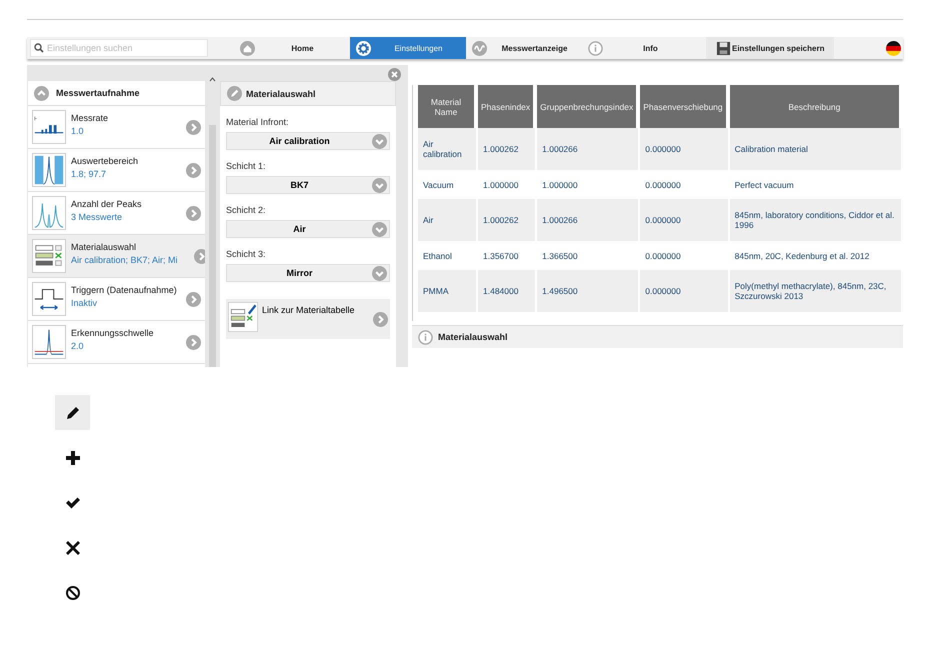  Describe the element at coordinates (49, 170) in the screenshot. I see `peak-range-icon` at that location.